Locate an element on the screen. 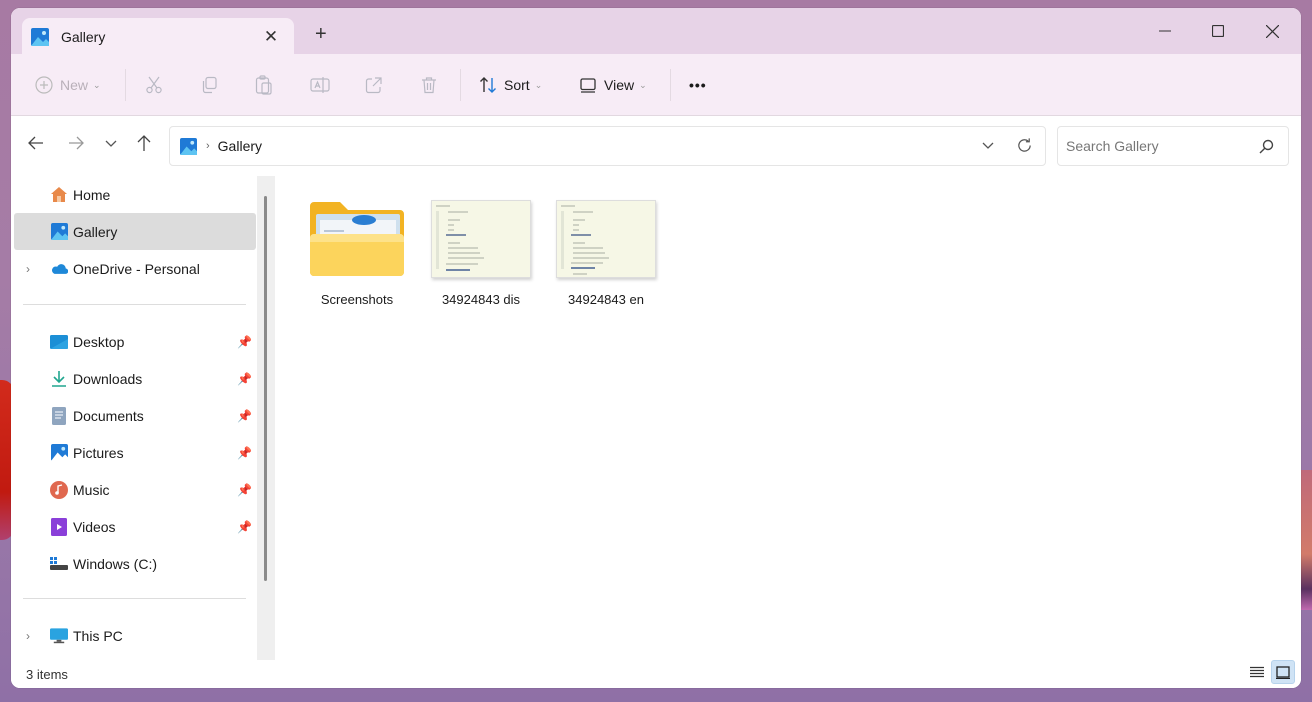  command-bar: New ⌄ Sort ⌄ View ⌄ ••• is located at coordinates (656, 85).